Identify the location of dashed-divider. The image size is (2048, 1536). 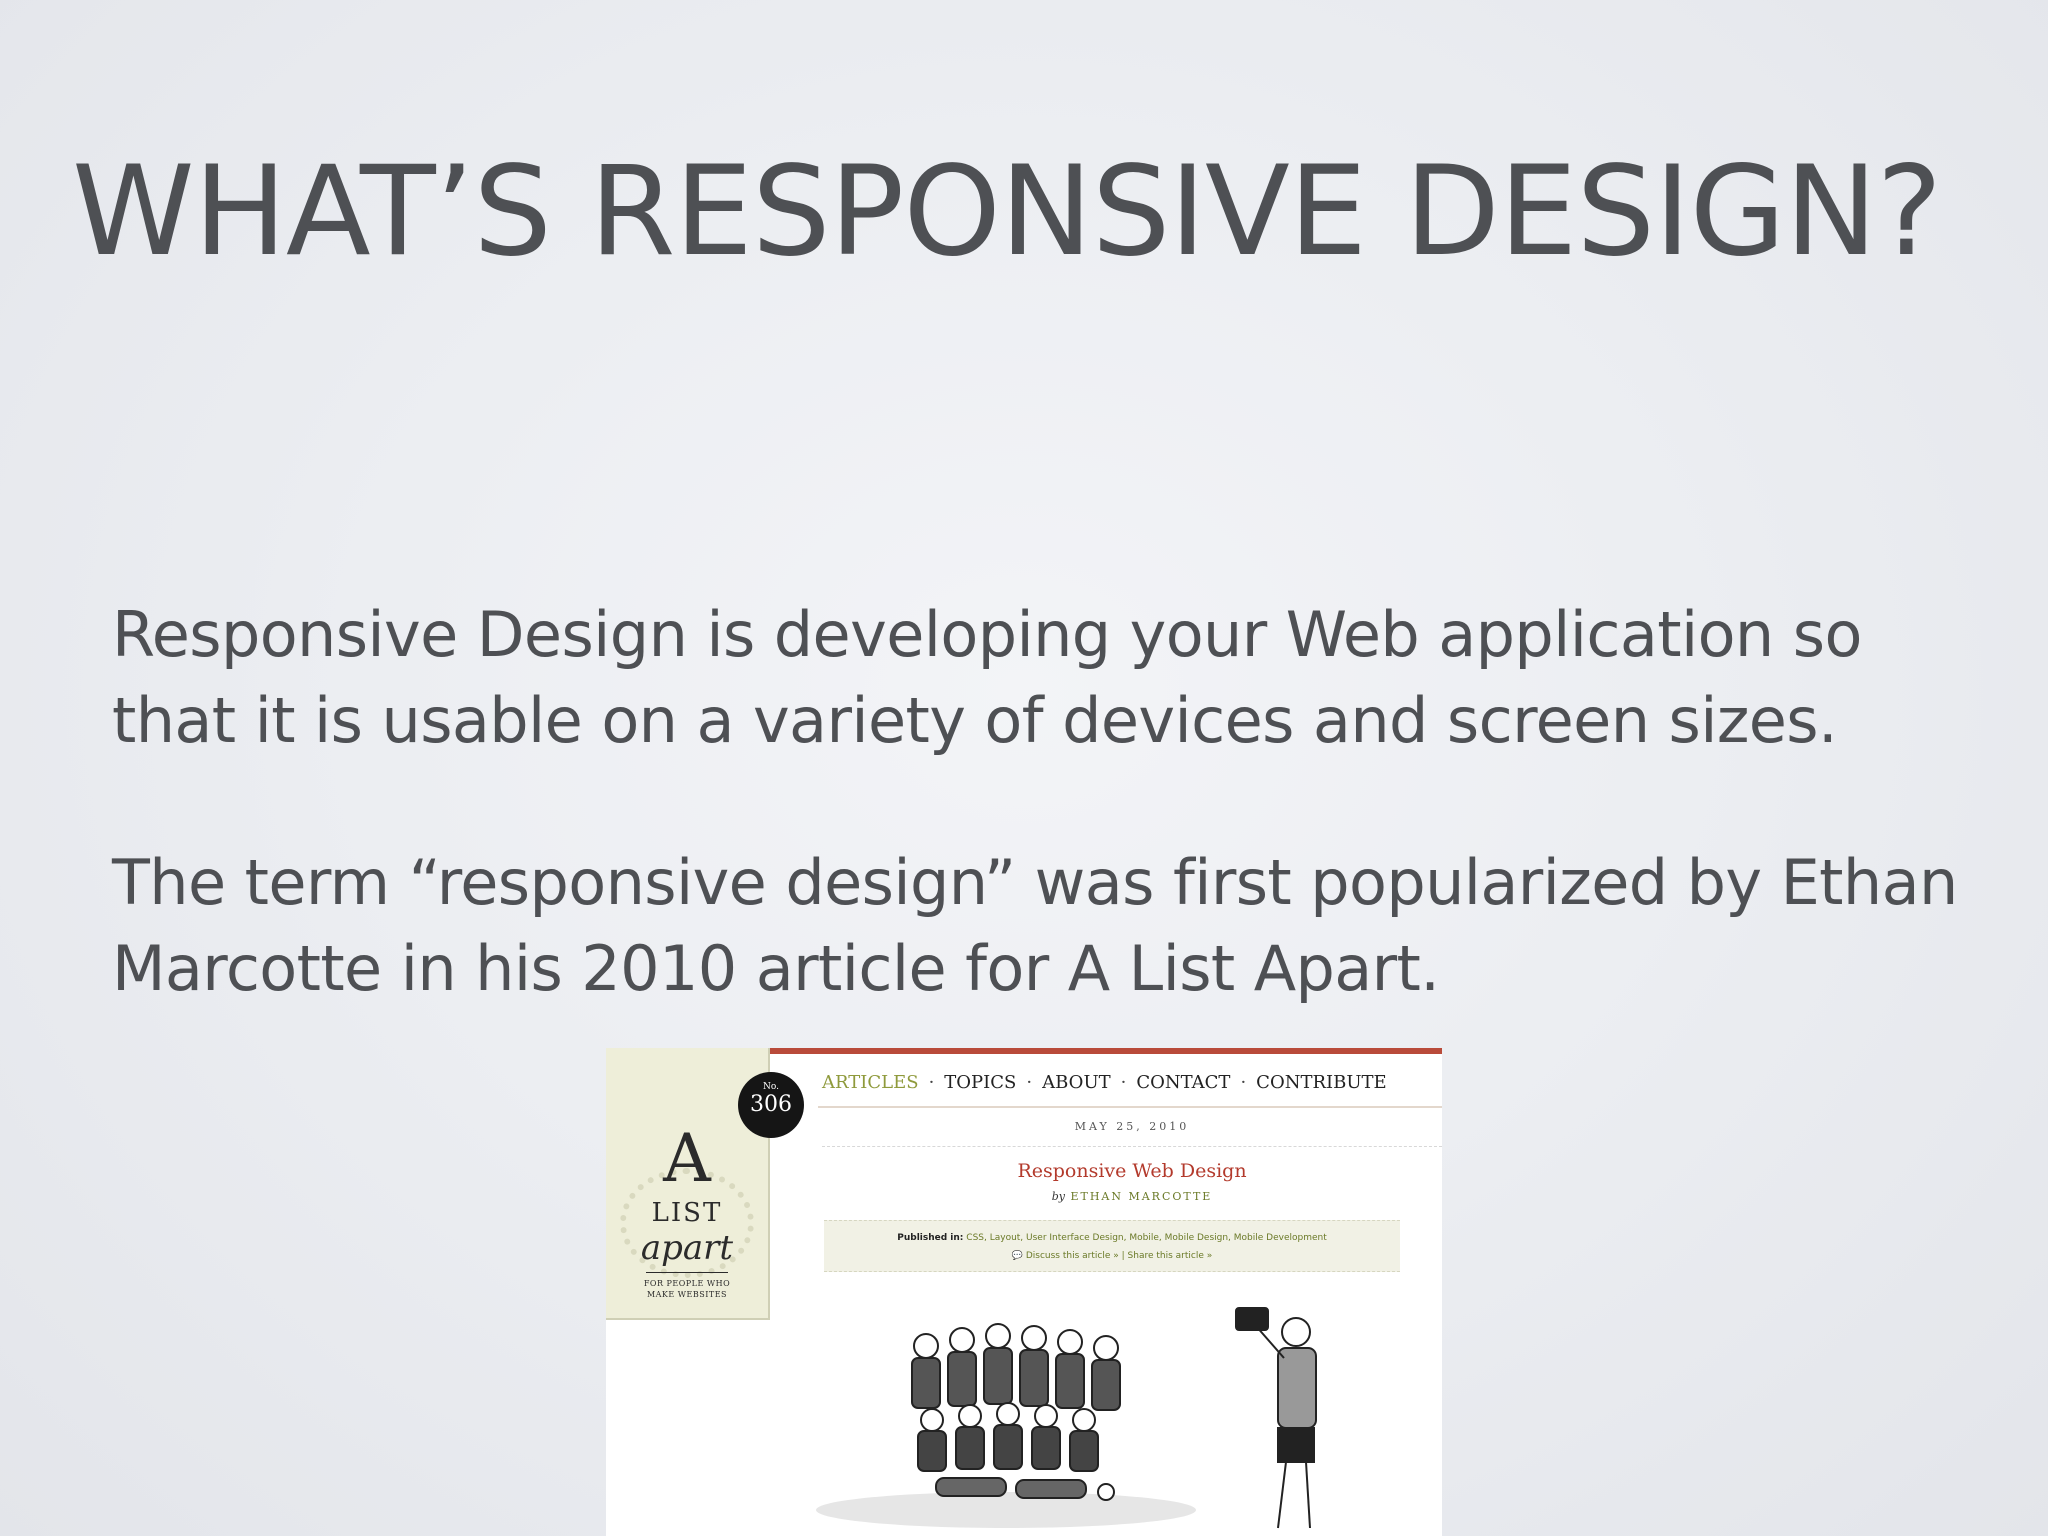
(1132, 1146).